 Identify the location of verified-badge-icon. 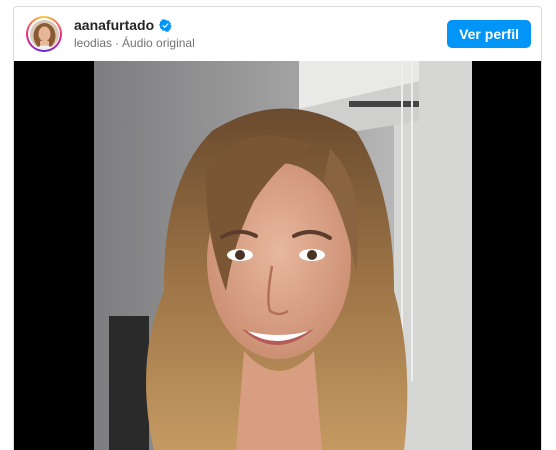
(165, 25).